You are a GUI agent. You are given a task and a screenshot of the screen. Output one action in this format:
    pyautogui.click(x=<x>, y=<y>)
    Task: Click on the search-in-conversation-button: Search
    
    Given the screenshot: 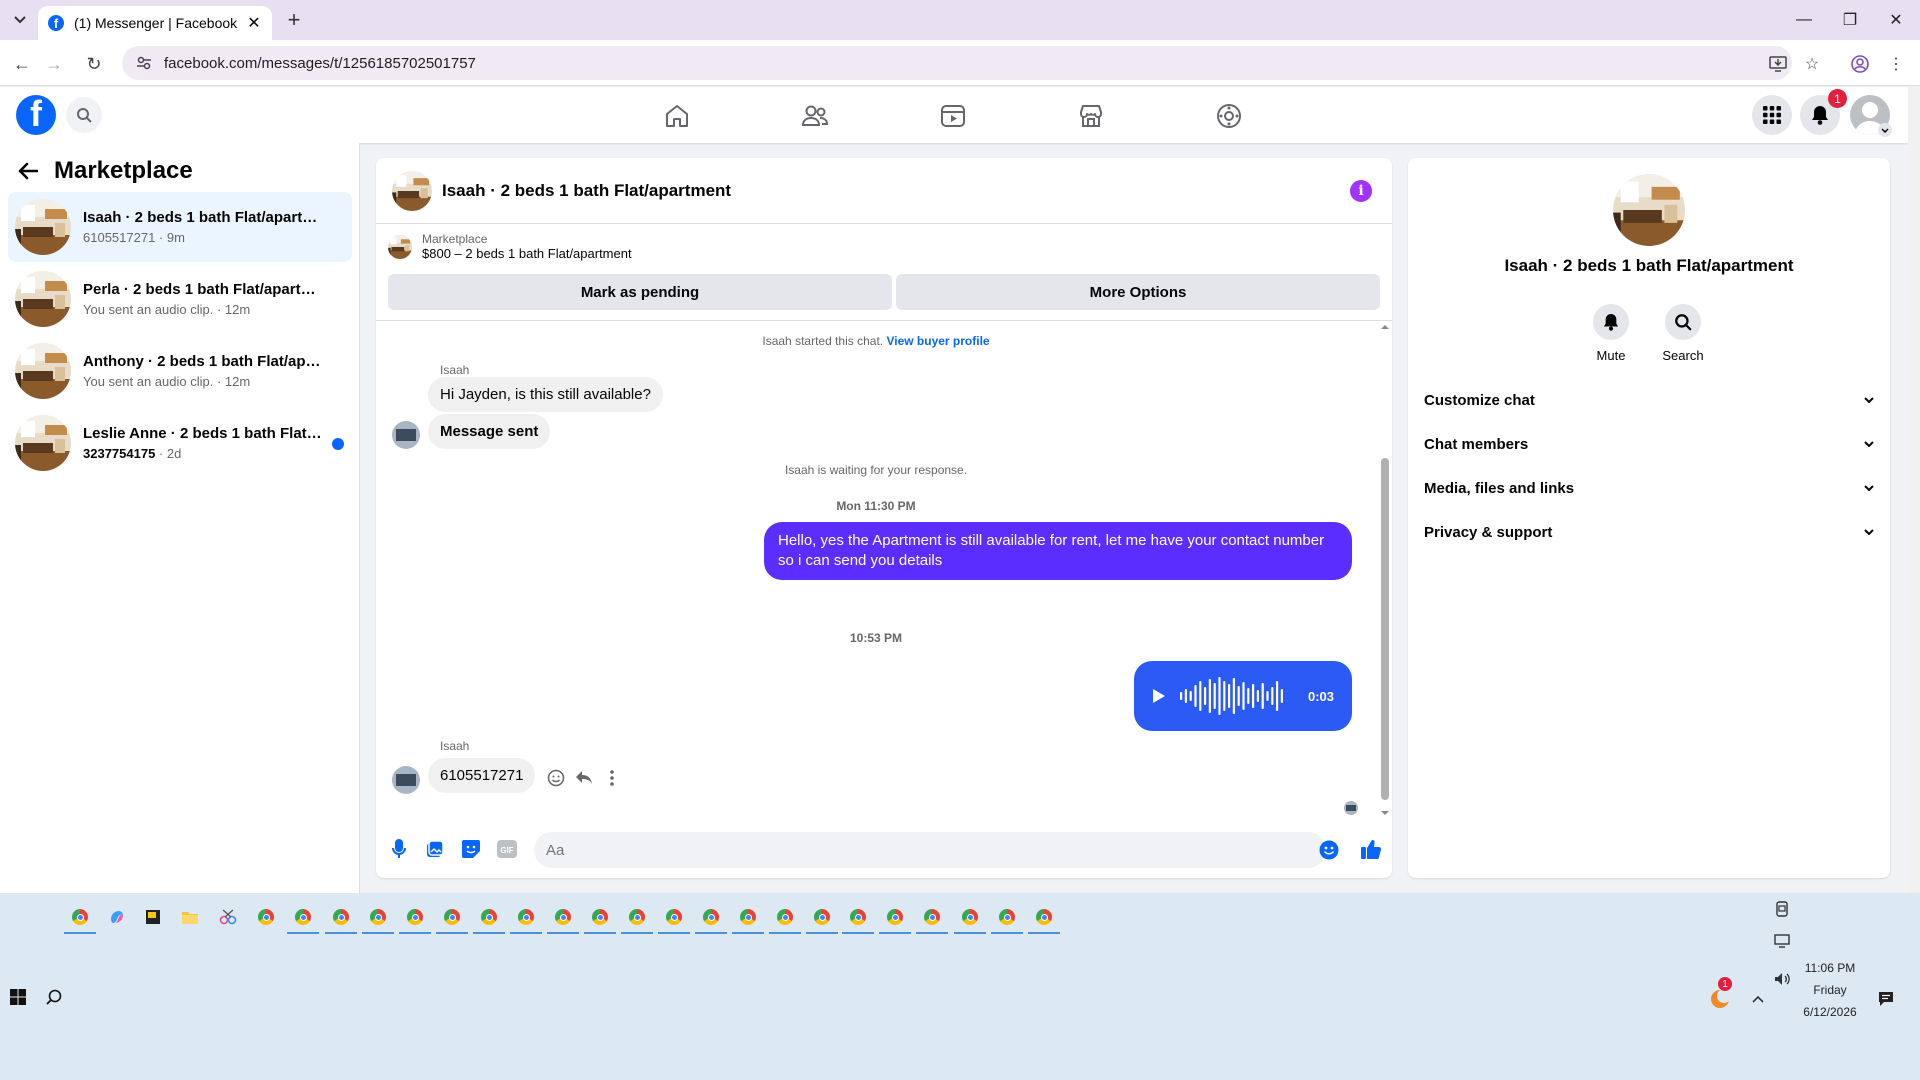 What is the action you would take?
    pyautogui.click(x=1683, y=333)
    